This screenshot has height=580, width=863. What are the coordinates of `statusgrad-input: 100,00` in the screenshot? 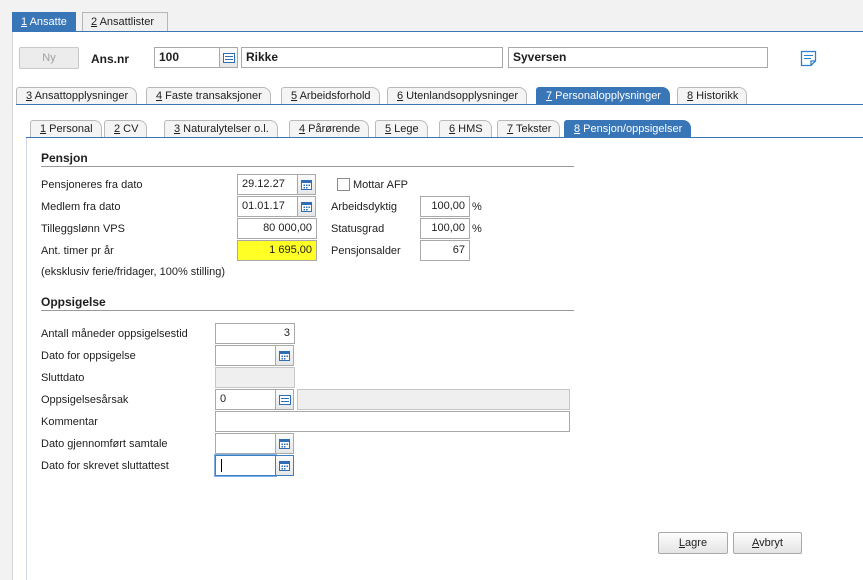 It's located at (445, 228).